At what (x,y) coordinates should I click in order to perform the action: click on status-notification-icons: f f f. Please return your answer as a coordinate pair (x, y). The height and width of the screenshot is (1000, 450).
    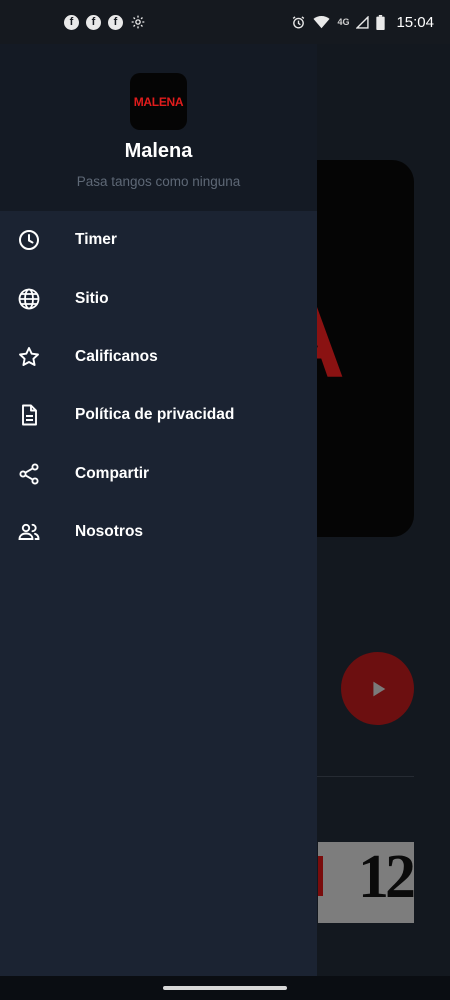
    Looking at the image, I should click on (105, 22).